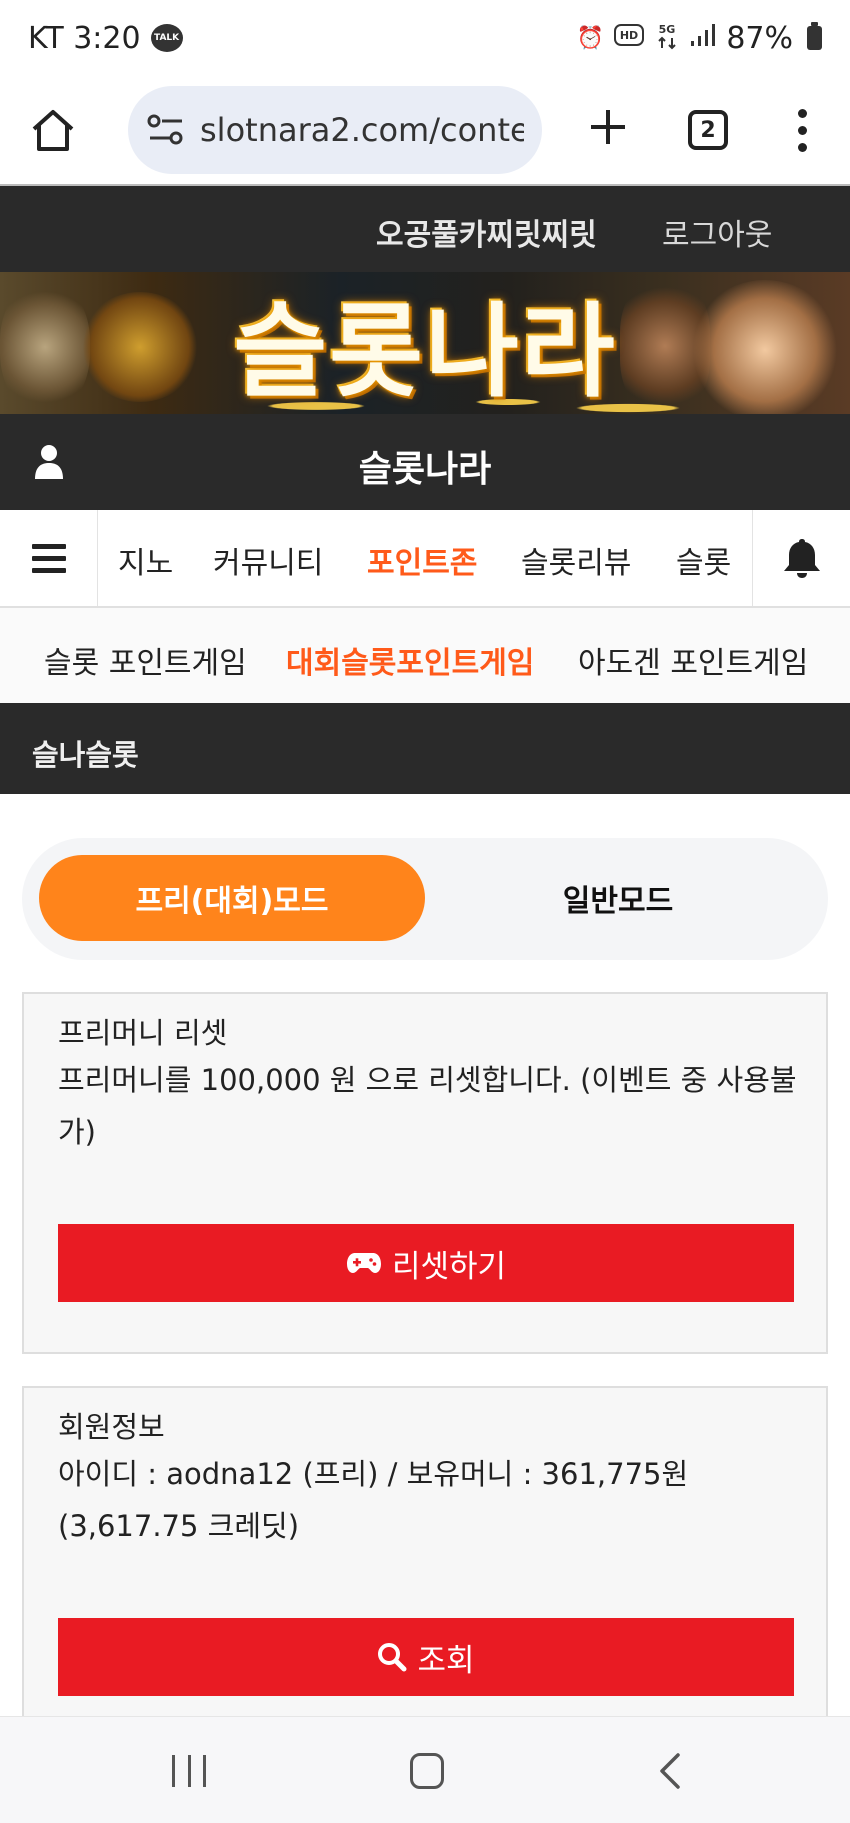  What do you see at coordinates (590, 38) in the screenshot?
I see `alarm-icon: ⏰` at bounding box center [590, 38].